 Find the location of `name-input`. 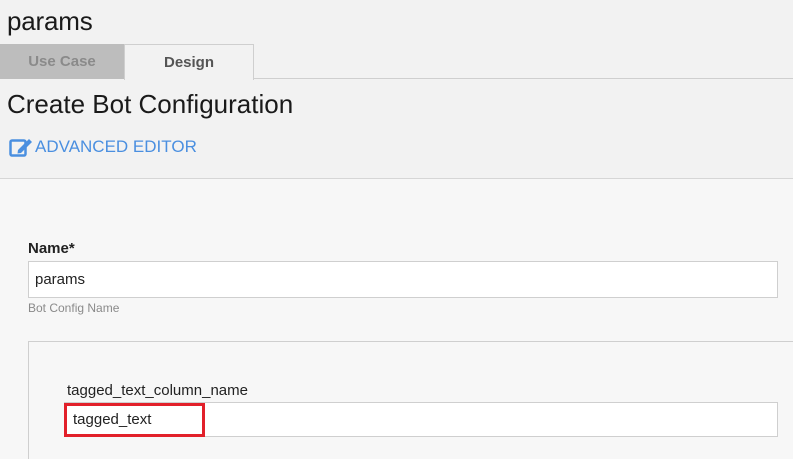

name-input is located at coordinates (403, 279).